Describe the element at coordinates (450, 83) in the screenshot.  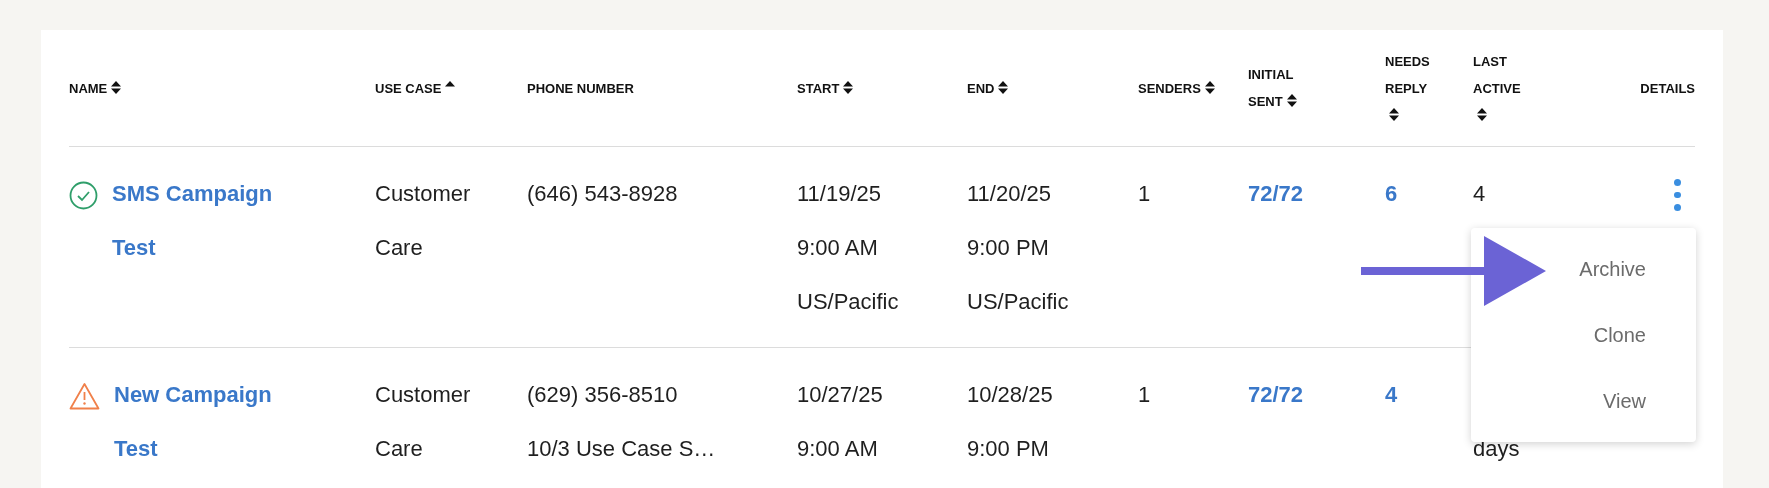
I see `sort-ascending-icon` at that location.